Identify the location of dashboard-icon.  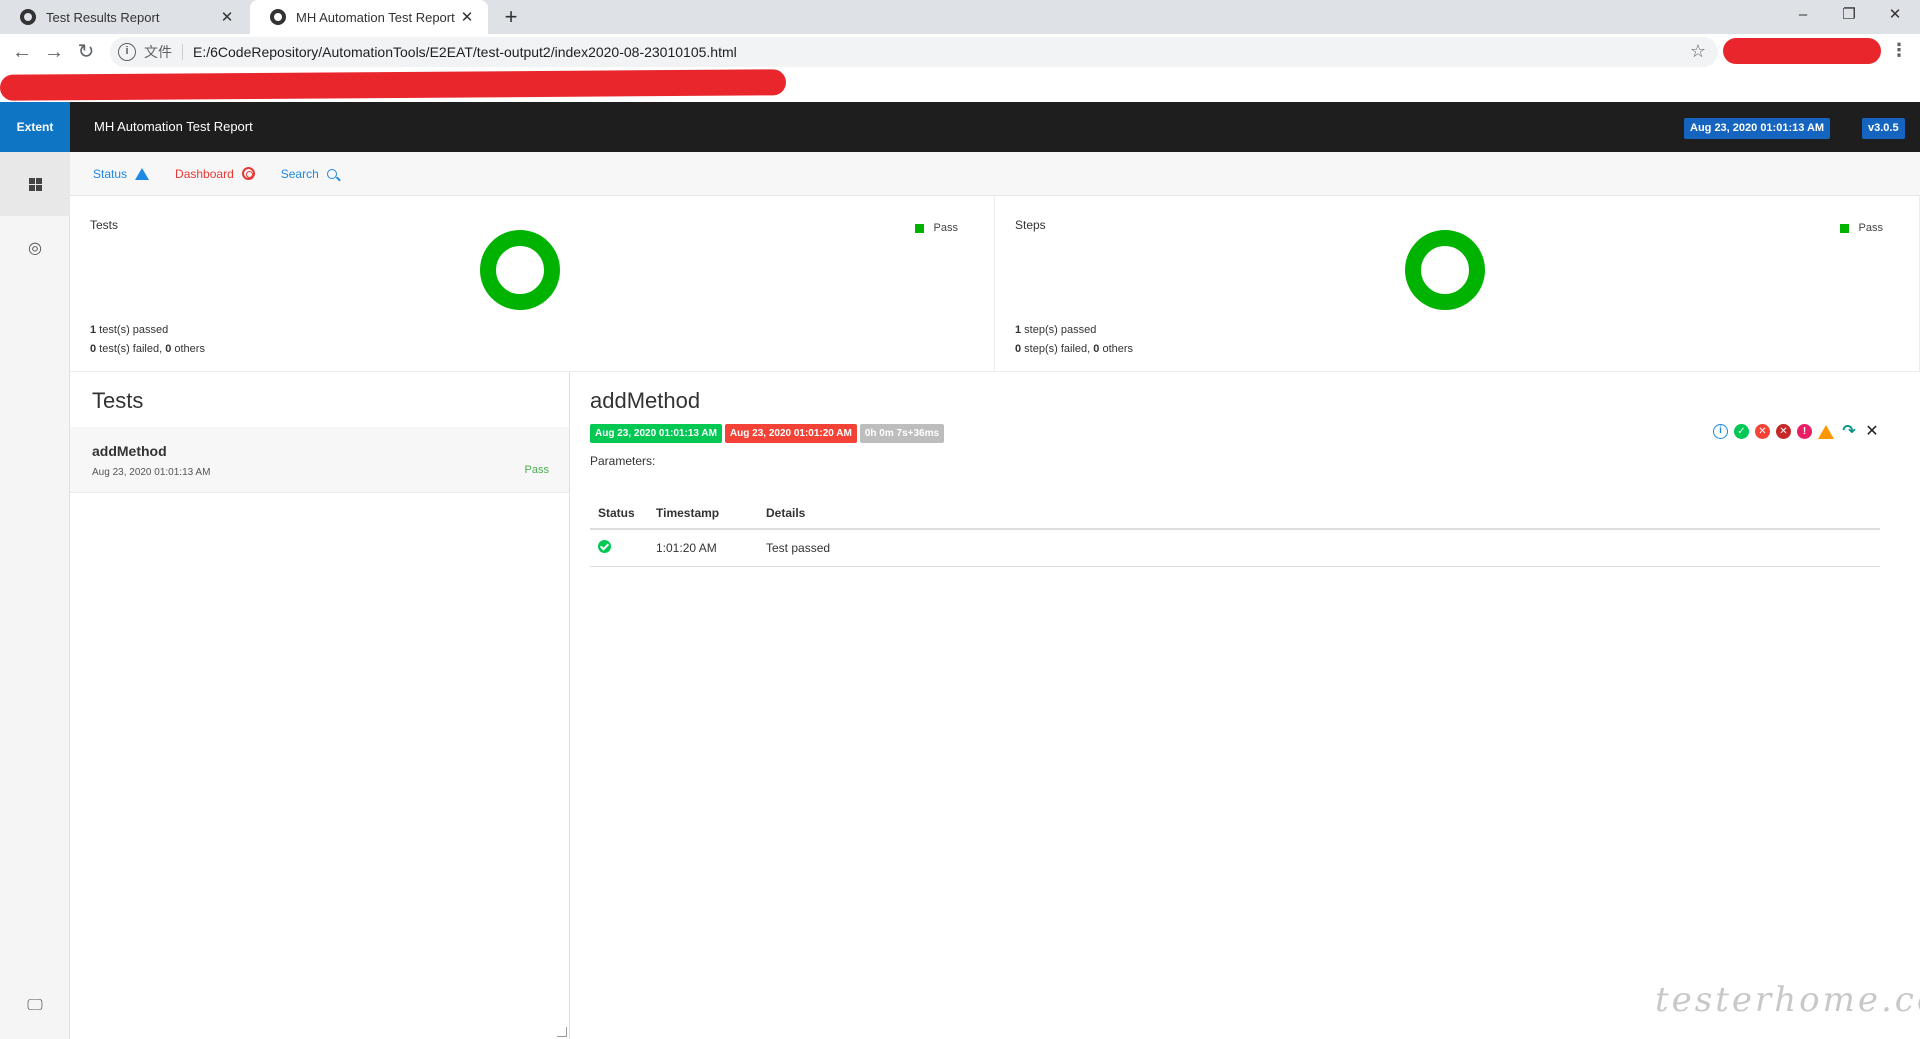
(248, 173).